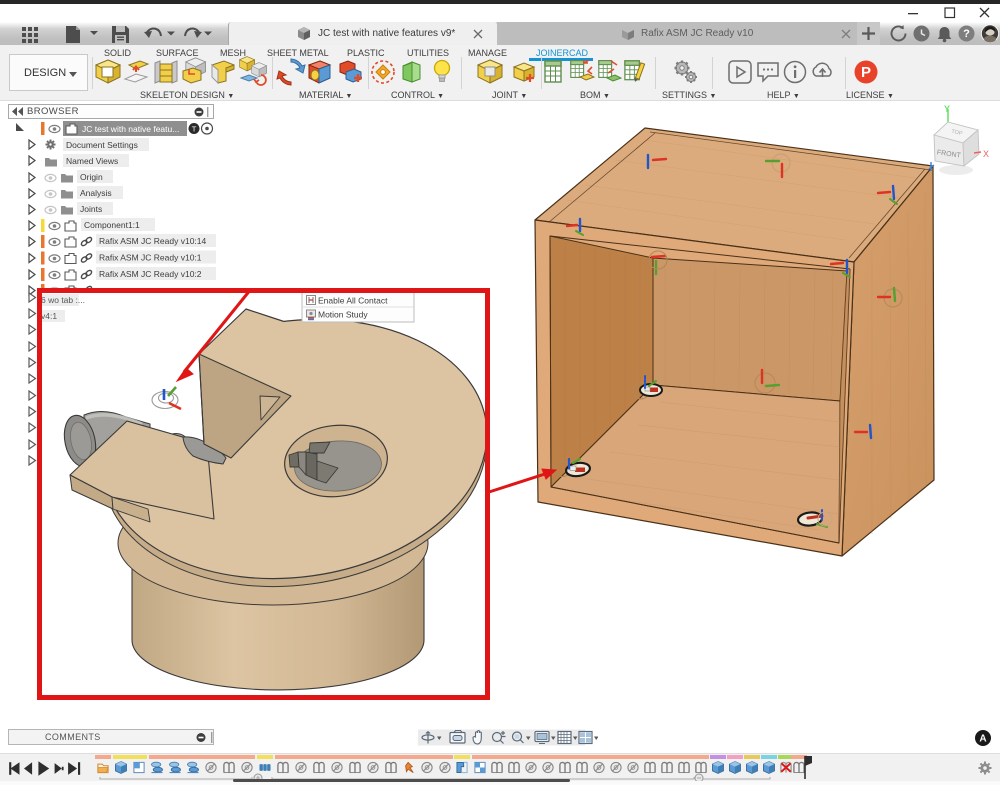  I want to click on svg-text: Enable All Contact, so click(353, 301).